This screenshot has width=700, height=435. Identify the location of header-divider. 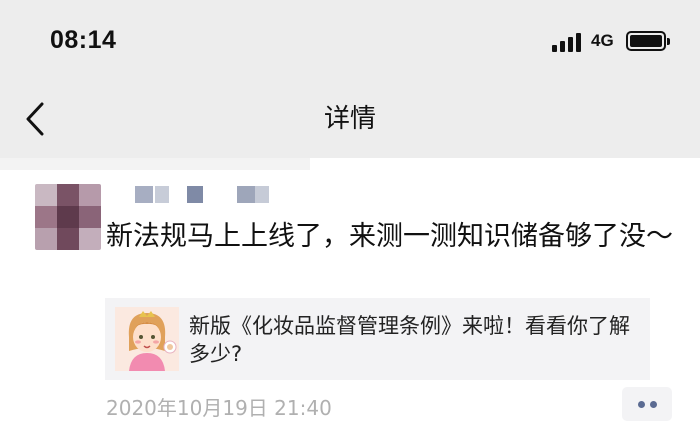
(155, 164).